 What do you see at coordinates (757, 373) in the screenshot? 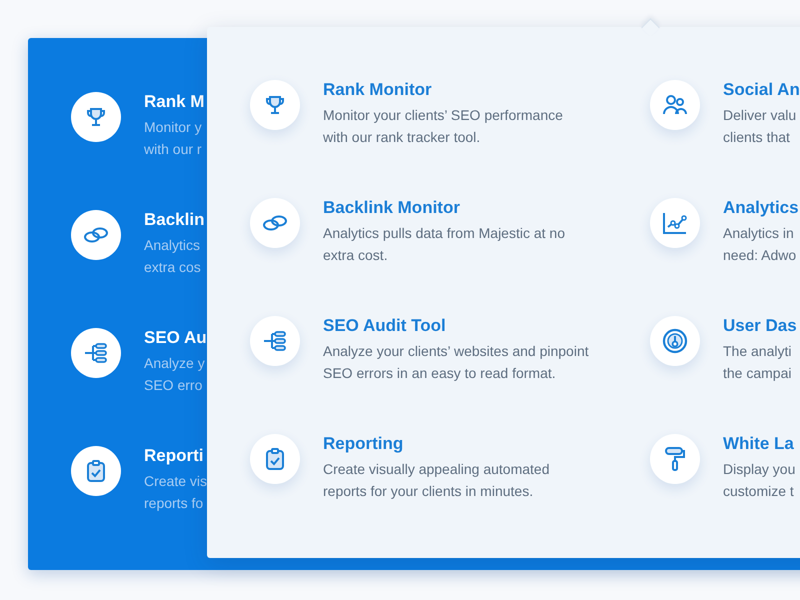
I see `feature-description-line: the campai` at bounding box center [757, 373].